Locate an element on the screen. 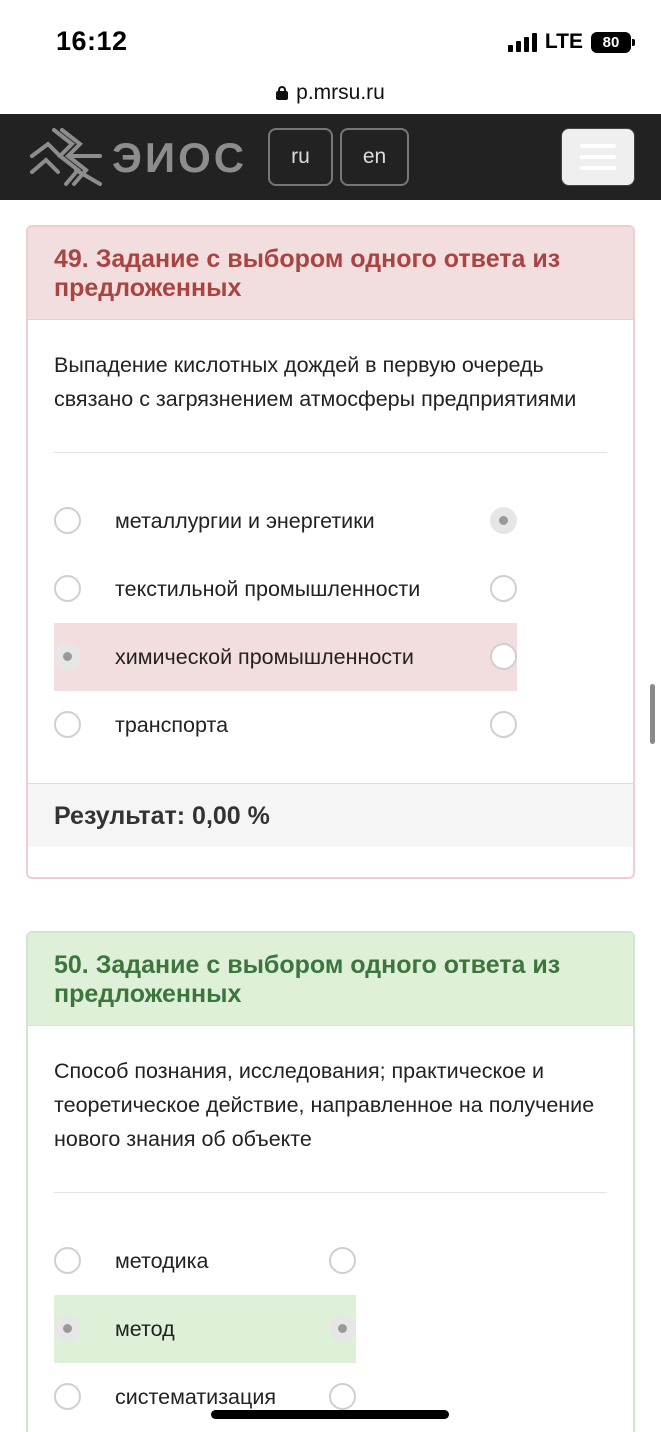 This screenshot has height=1432, width=661. lock-icon is located at coordinates (282, 93).